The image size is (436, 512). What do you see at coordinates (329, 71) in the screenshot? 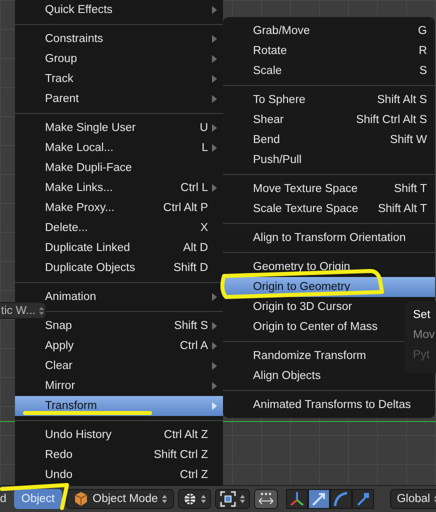
I see `menu-item: Scale S` at bounding box center [329, 71].